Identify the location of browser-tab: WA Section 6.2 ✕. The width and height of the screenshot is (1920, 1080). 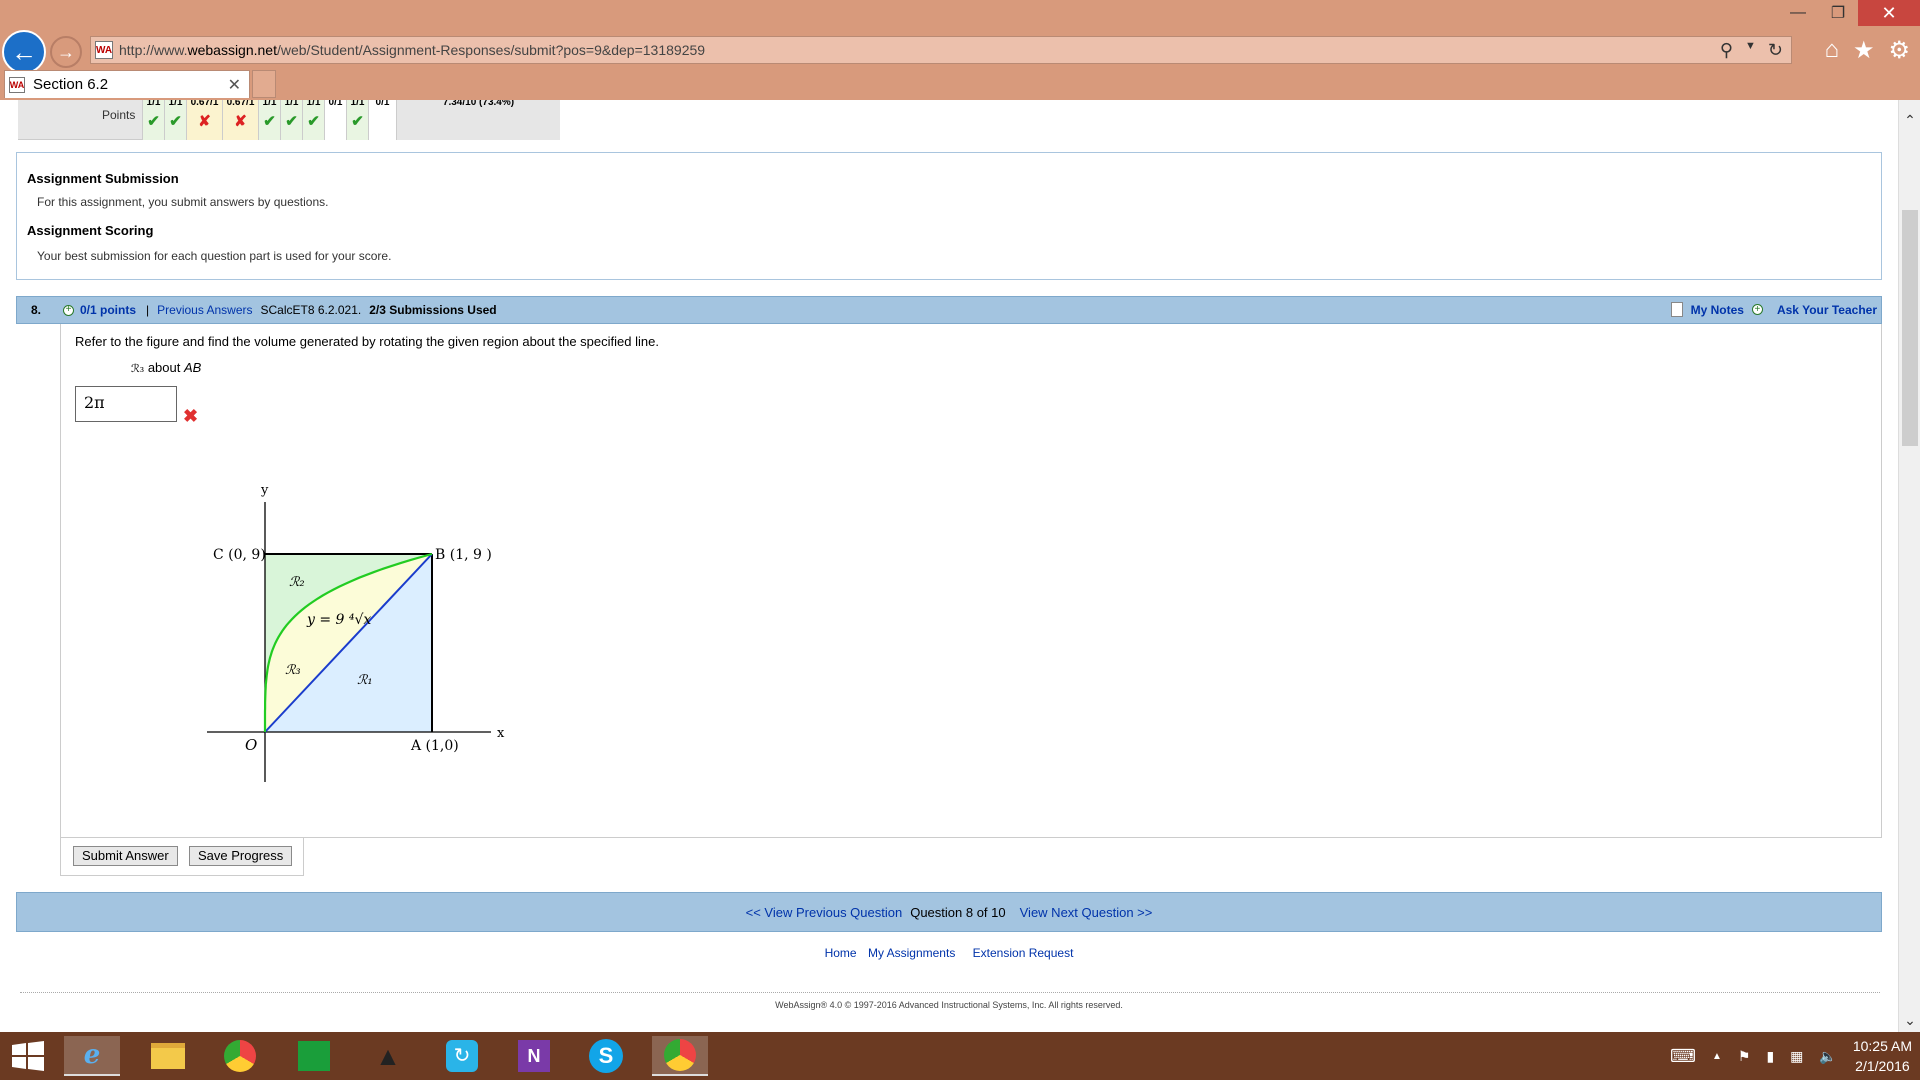
(127, 84).